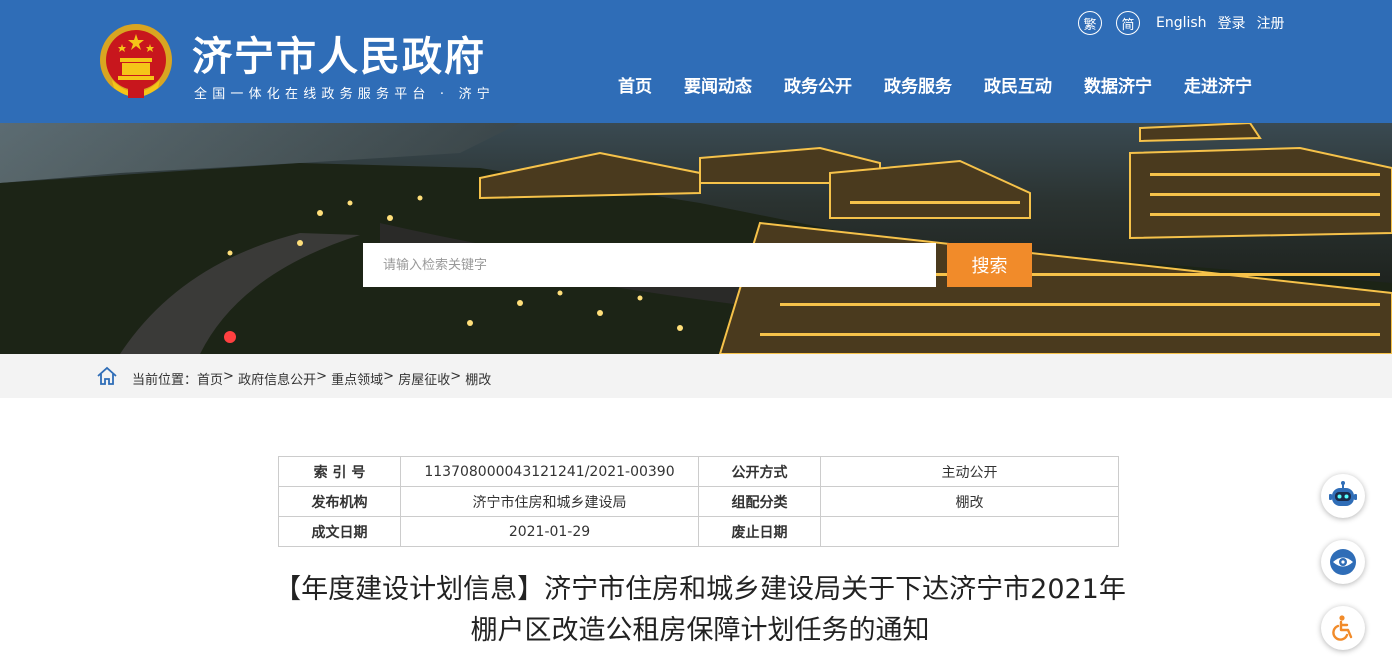 This screenshot has width=1392, height=664. What do you see at coordinates (635, 85) in the screenshot?
I see `nav-item-home: 首页` at bounding box center [635, 85].